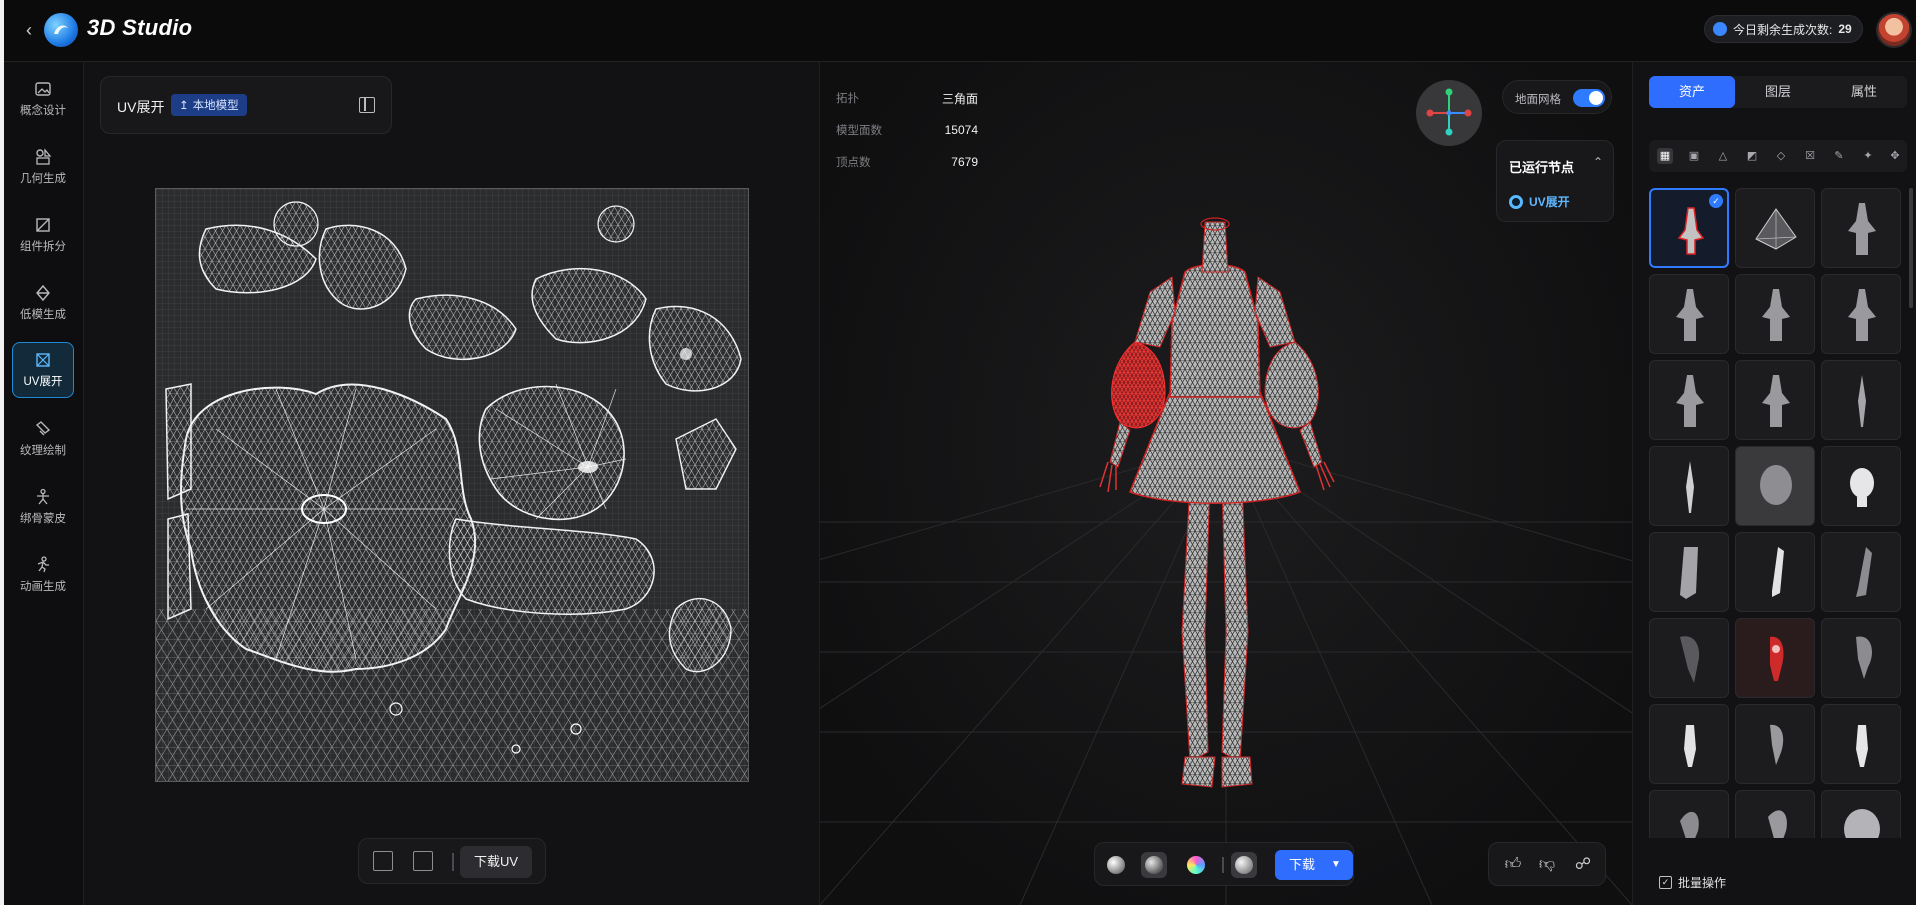 This screenshot has height=905, width=1916. I want to click on back-icon: ‹, so click(29, 30).